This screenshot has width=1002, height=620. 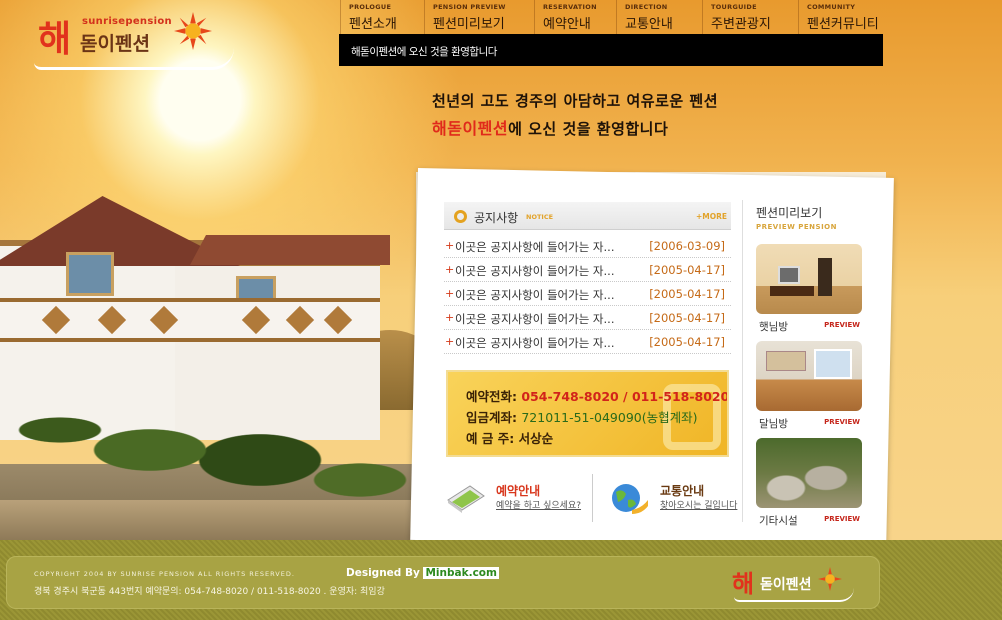 What do you see at coordinates (490, 438) in the screenshot?
I see `contact-holder-label: 예 금 주:` at bounding box center [490, 438].